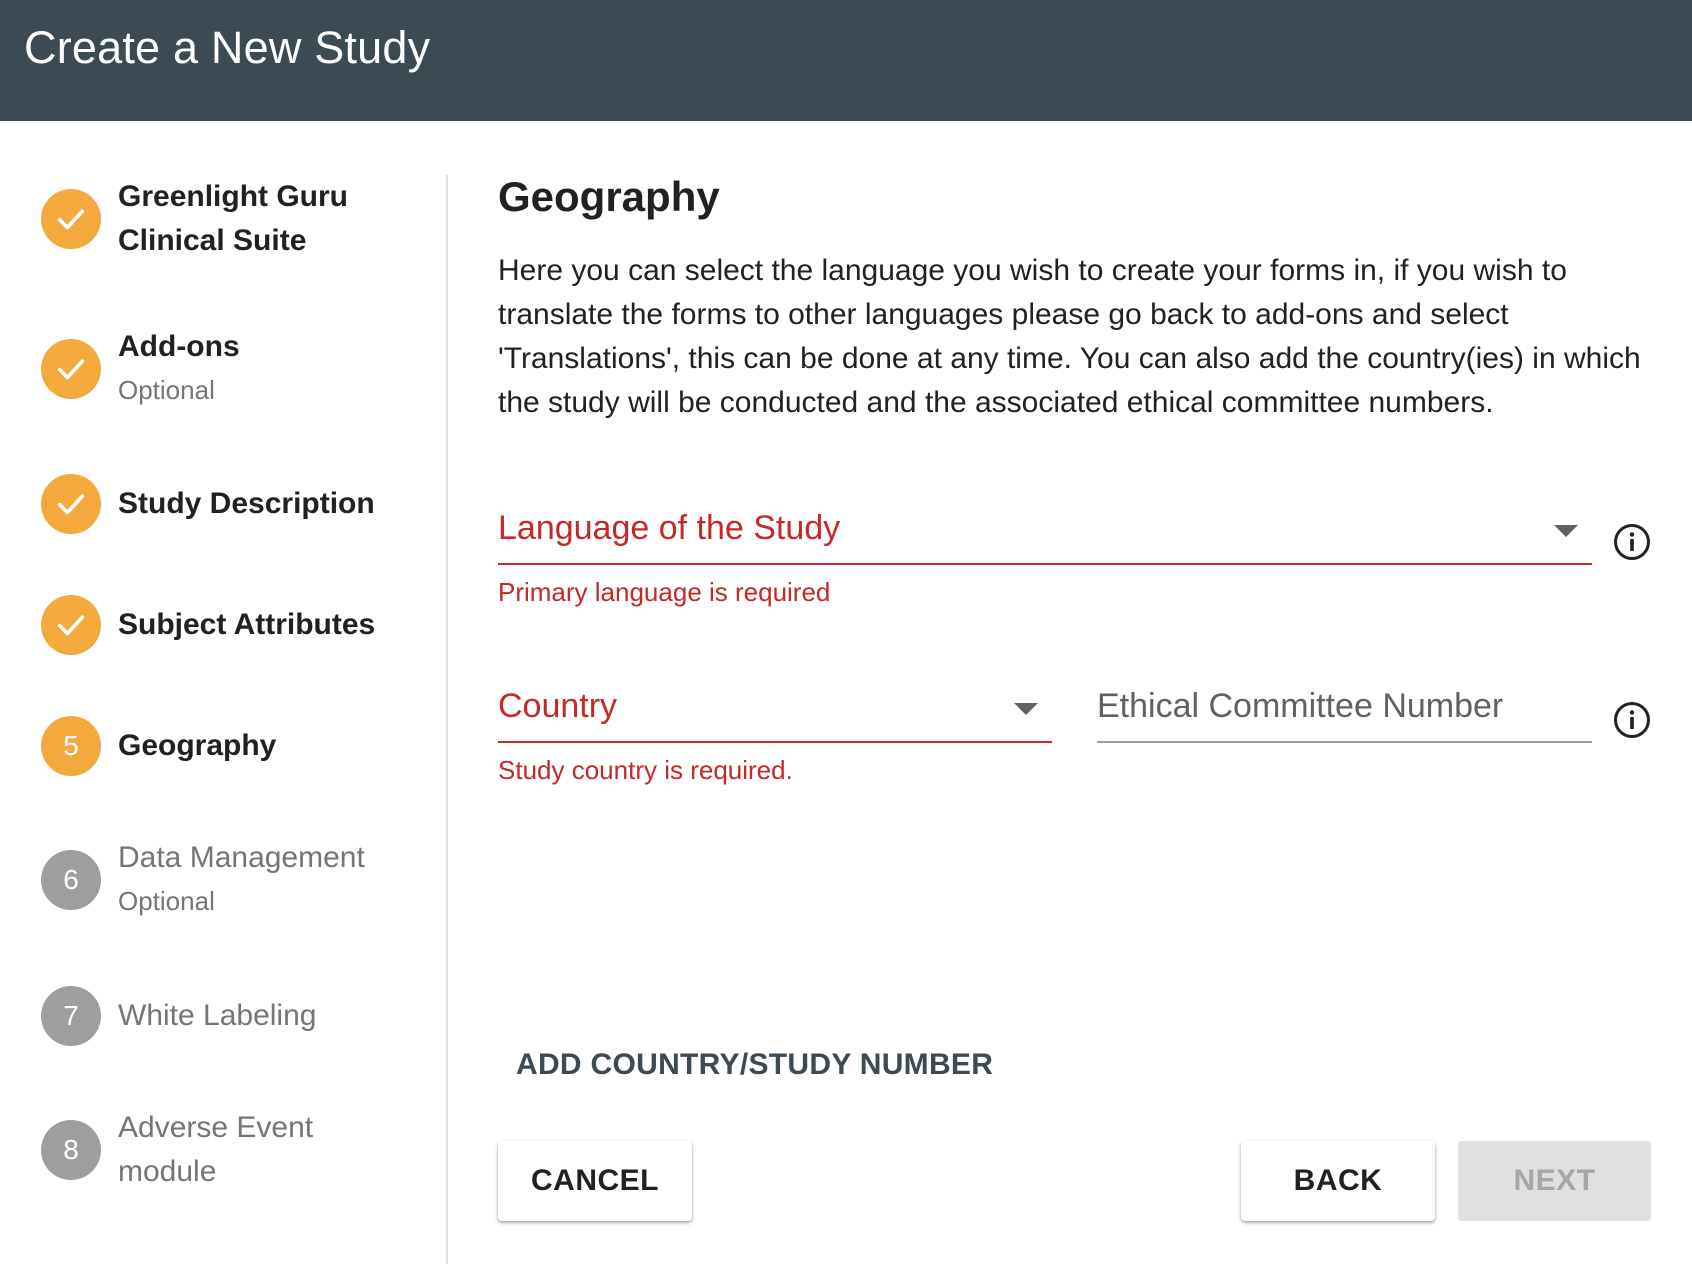  What do you see at coordinates (179, 346) in the screenshot?
I see `step-label: Add-ons` at bounding box center [179, 346].